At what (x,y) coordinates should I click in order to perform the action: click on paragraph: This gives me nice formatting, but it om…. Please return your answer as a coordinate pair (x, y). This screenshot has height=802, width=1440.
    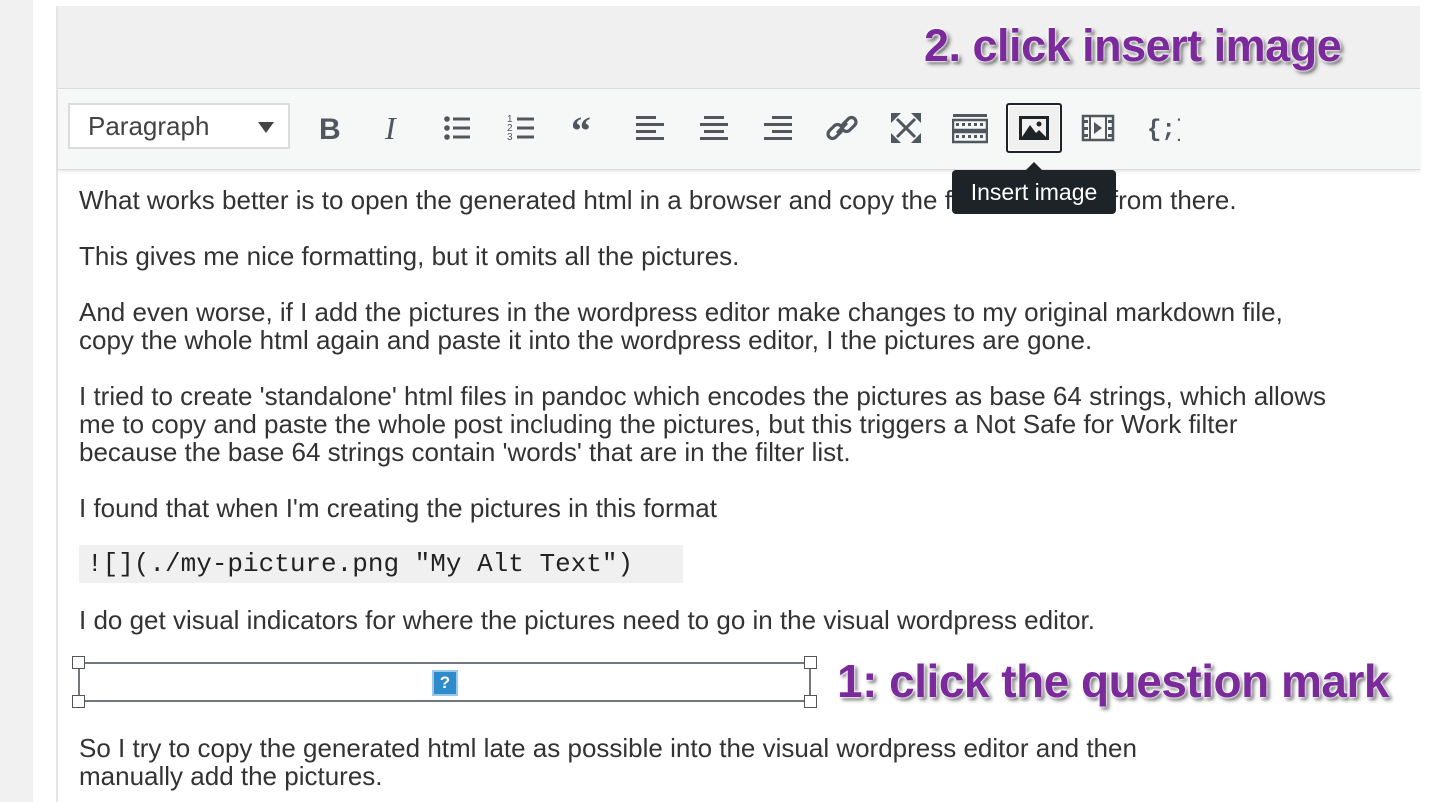
    Looking at the image, I should click on (409, 256).